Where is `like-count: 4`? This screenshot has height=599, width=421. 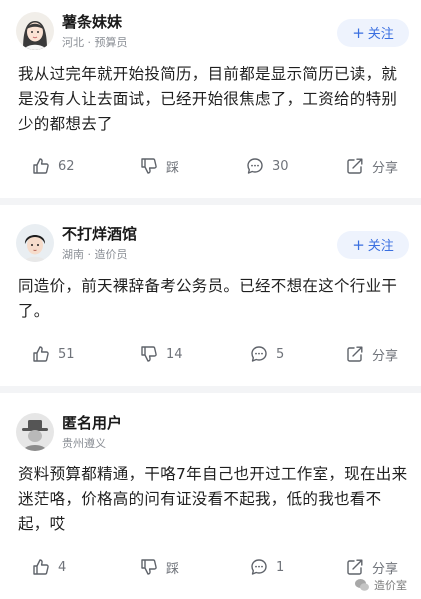 like-count: 4 is located at coordinates (62, 567).